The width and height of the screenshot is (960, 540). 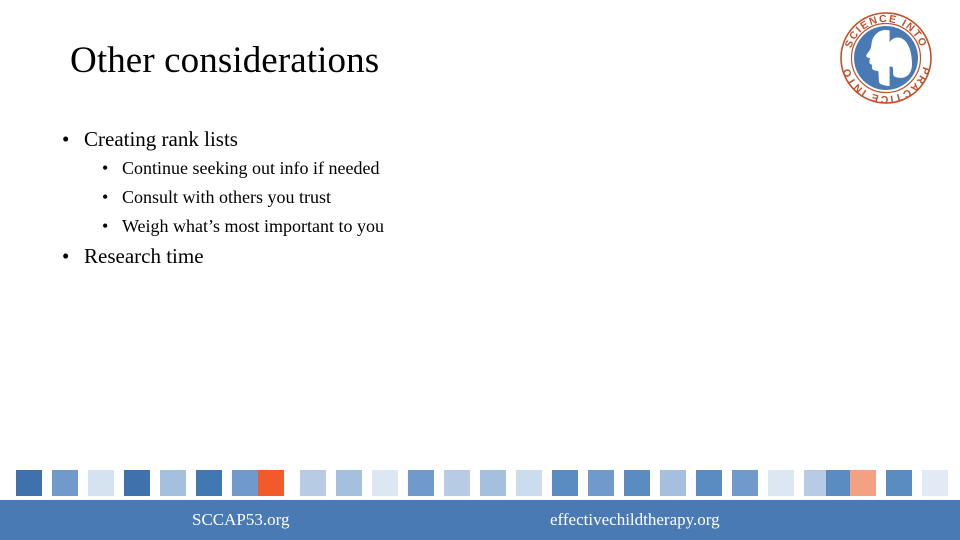 What do you see at coordinates (240, 520) in the screenshot?
I see `footer-link-sccap: SCCAP53.org` at bounding box center [240, 520].